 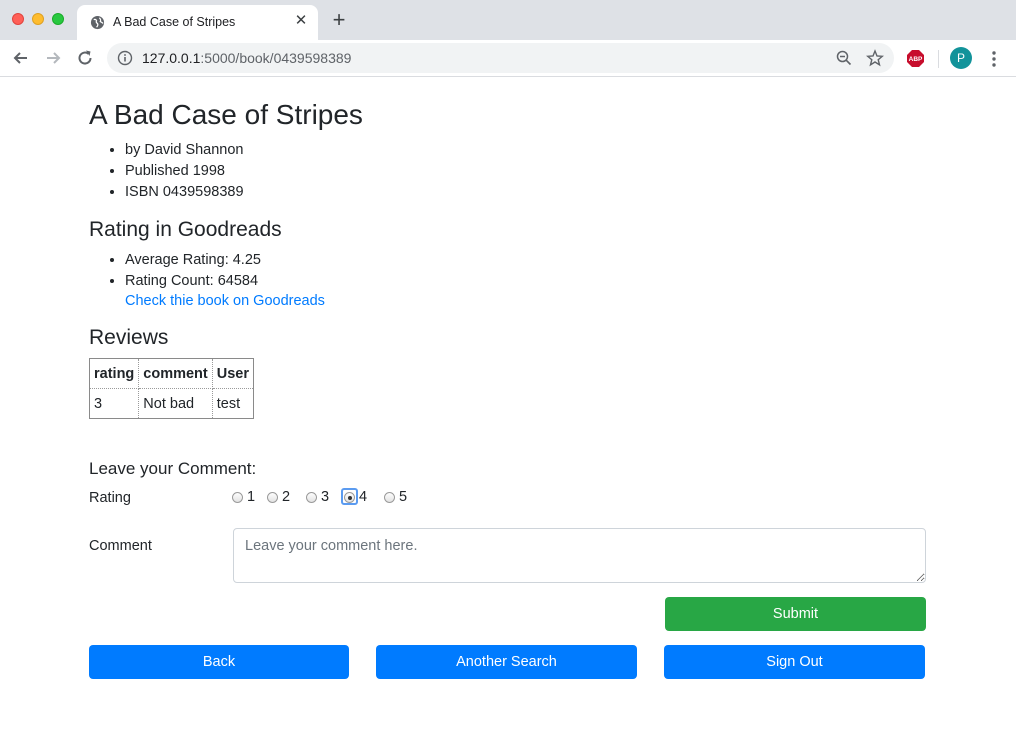 What do you see at coordinates (184, 150) in the screenshot?
I see `book-author: by David Shannon` at bounding box center [184, 150].